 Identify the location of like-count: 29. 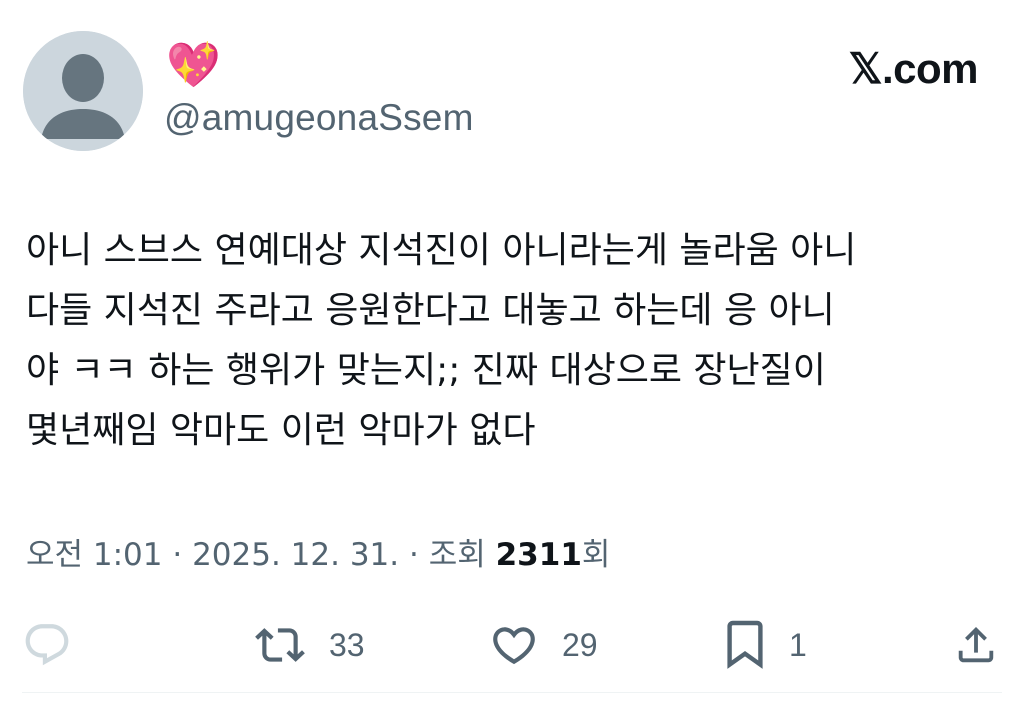
(580, 645).